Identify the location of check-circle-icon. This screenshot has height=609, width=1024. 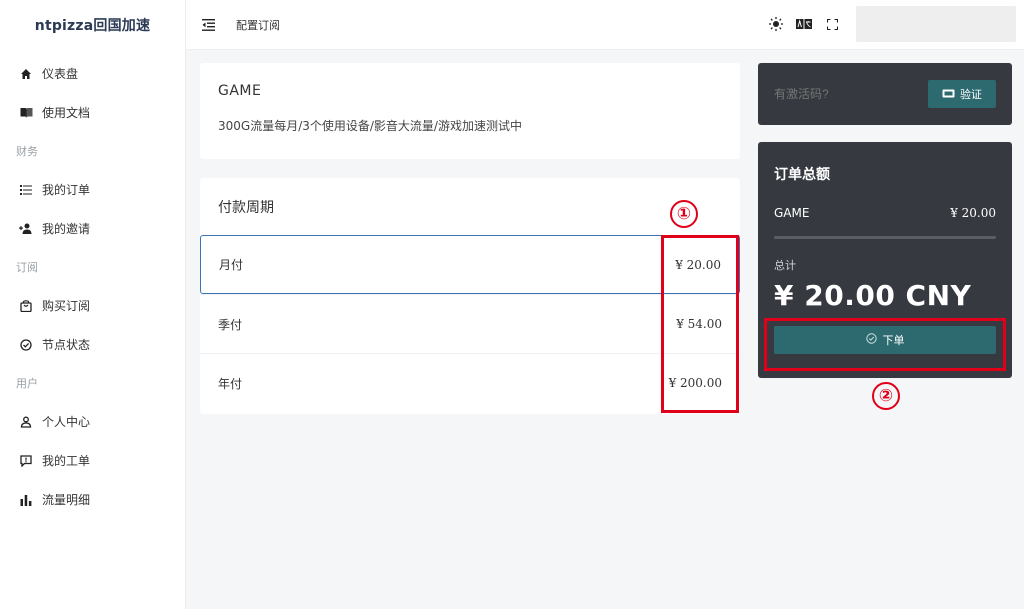
(26, 344).